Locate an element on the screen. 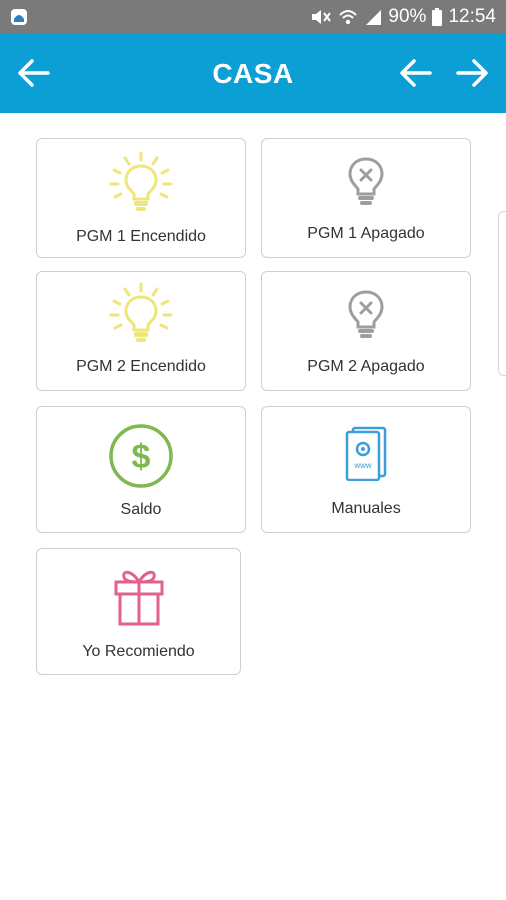  tile-label: PGM 2 Apagado is located at coordinates (366, 366).